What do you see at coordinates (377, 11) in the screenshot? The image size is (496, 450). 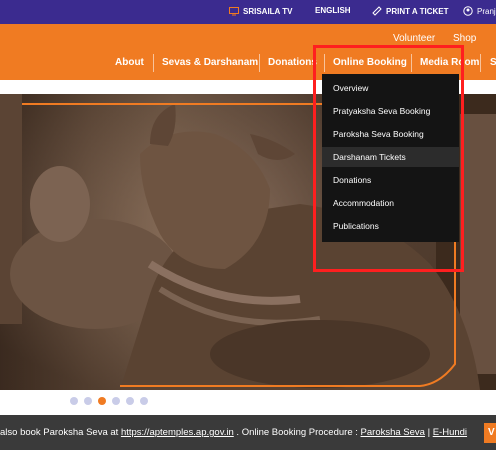 I see `ticket-icon` at bounding box center [377, 11].